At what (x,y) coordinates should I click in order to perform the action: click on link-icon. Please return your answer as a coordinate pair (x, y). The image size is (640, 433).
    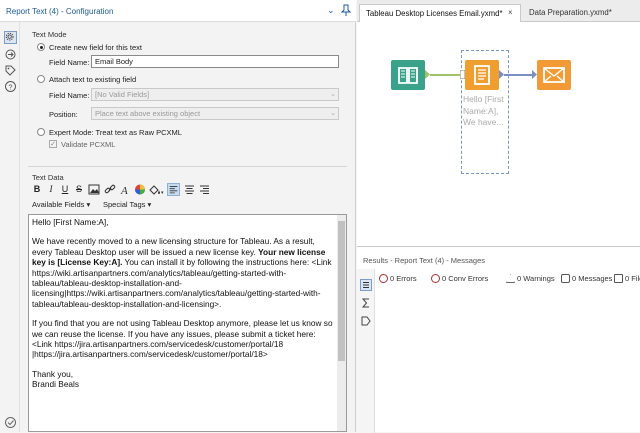
    Looking at the image, I should click on (110, 189).